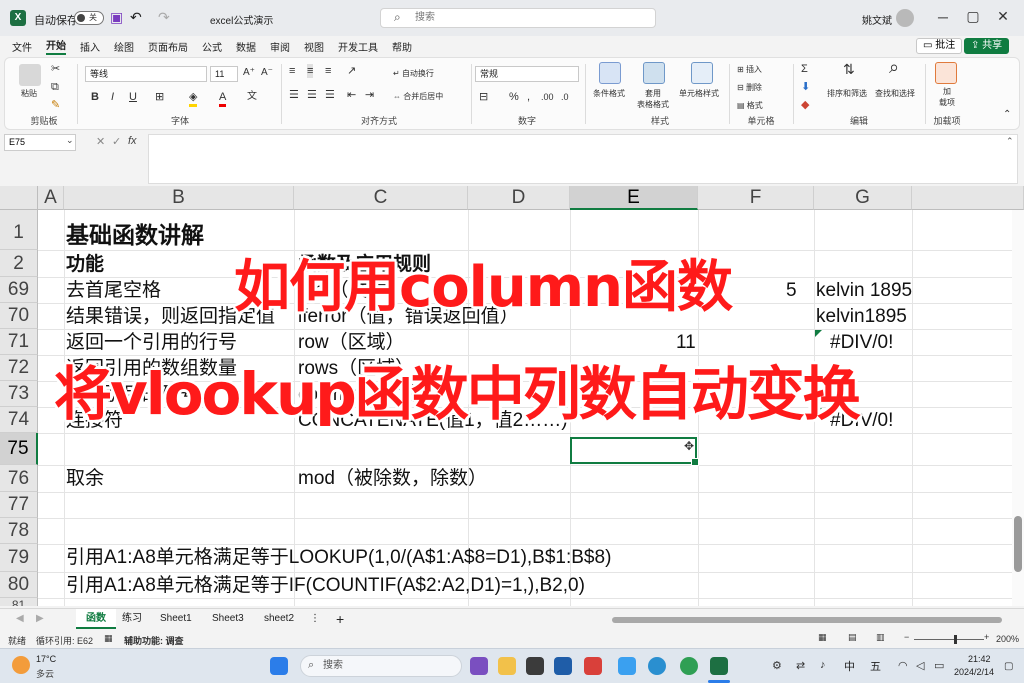  I want to click on column-header-d: D, so click(519, 198).